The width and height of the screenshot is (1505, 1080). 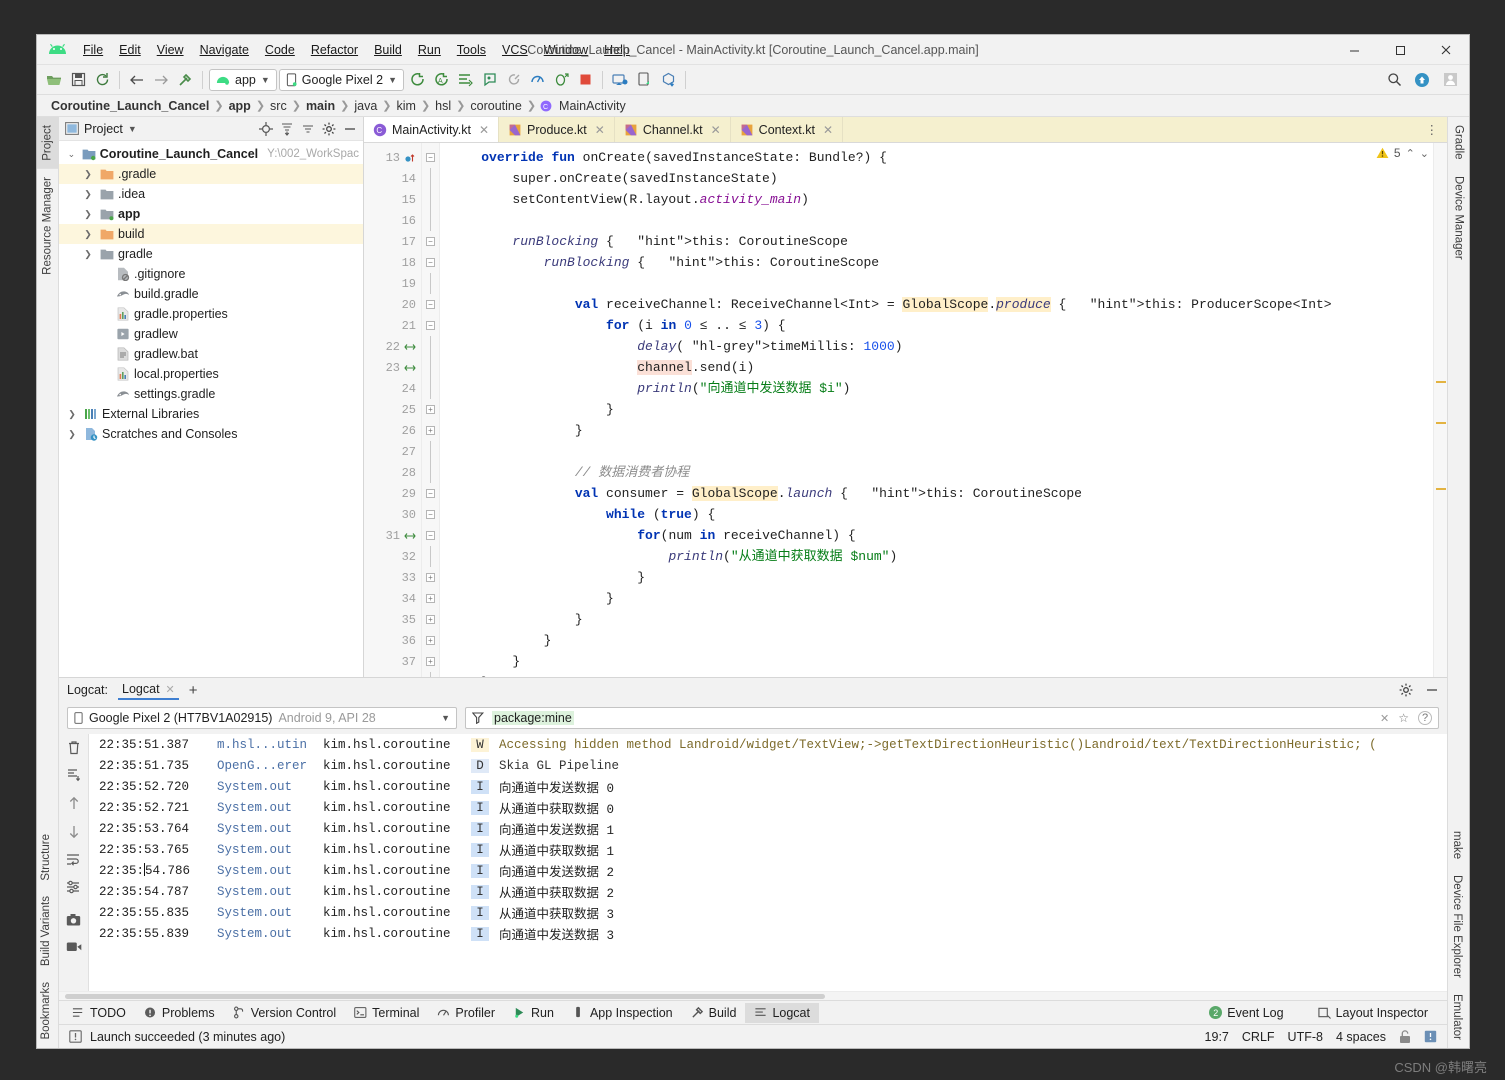 I want to click on maximize-button, so click(x=1400, y=50).